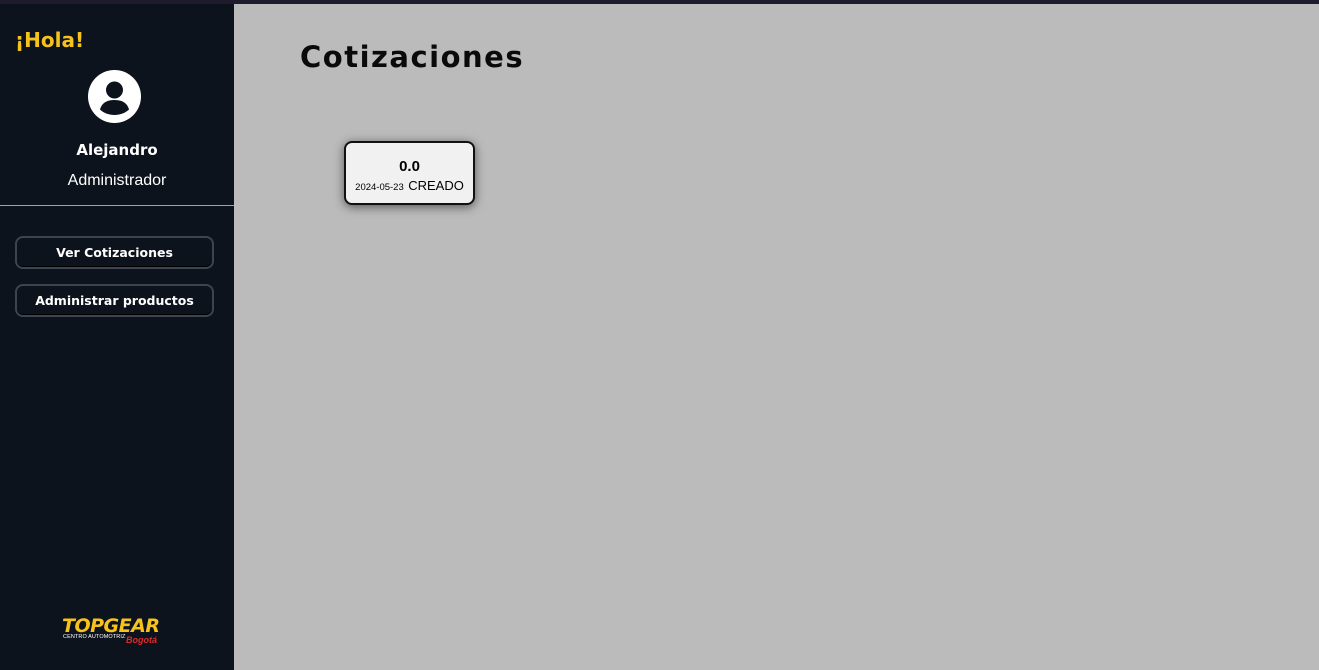 The width and height of the screenshot is (1319, 670). Describe the element at coordinates (436, 185) in the screenshot. I see `quote-status: CREADO` at that location.